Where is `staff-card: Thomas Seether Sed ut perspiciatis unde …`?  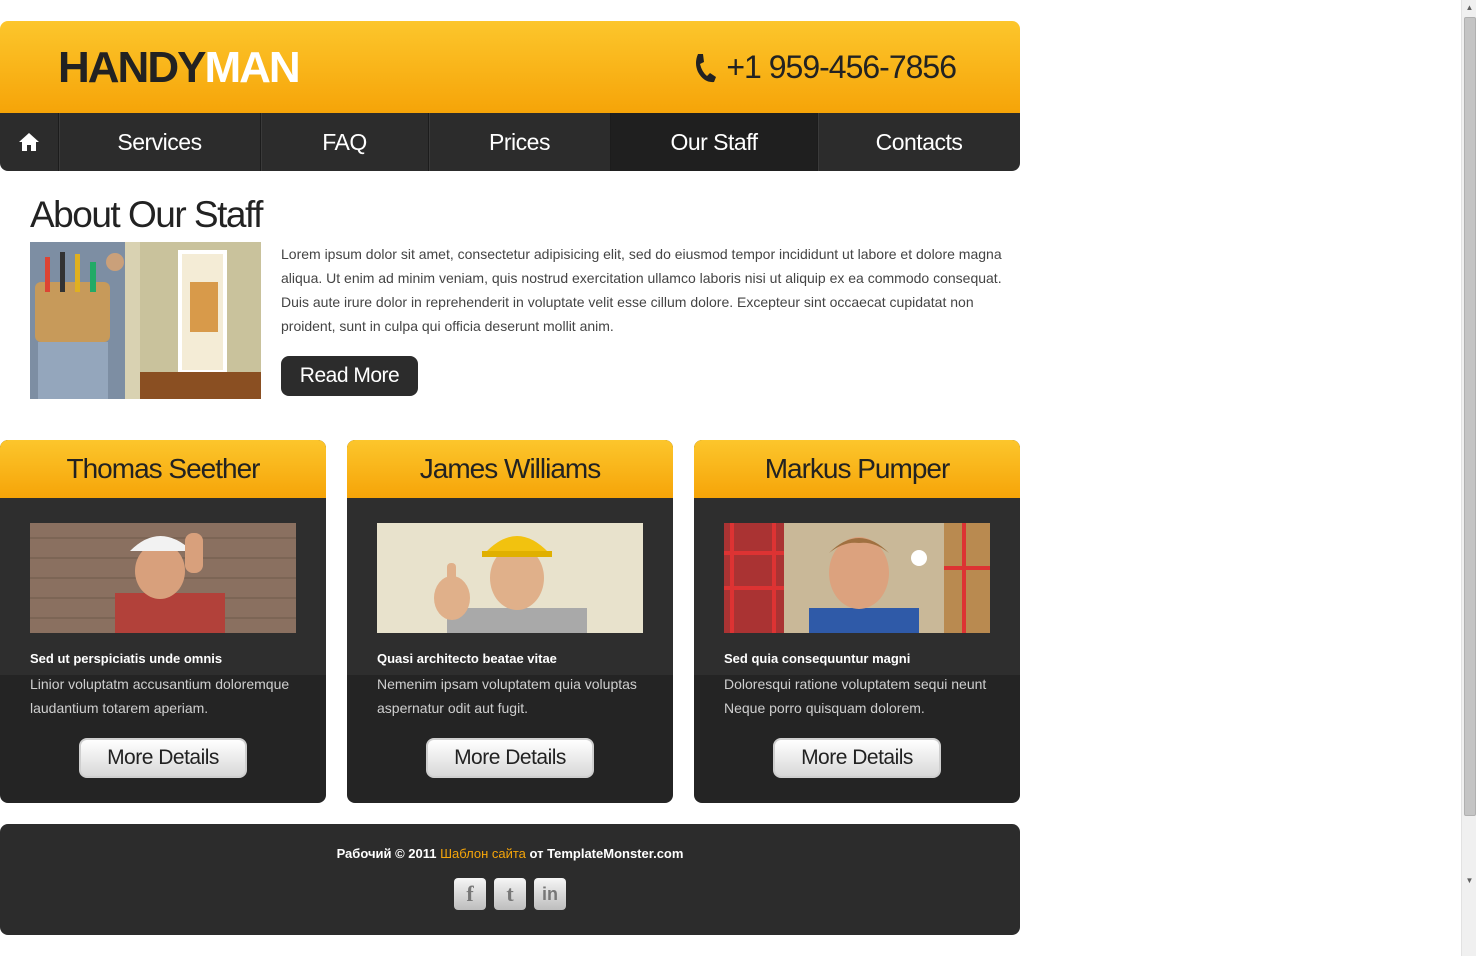 staff-card: Thomas Seether Sed ut perspiciatis unde … is located at coordinates (163, 621).